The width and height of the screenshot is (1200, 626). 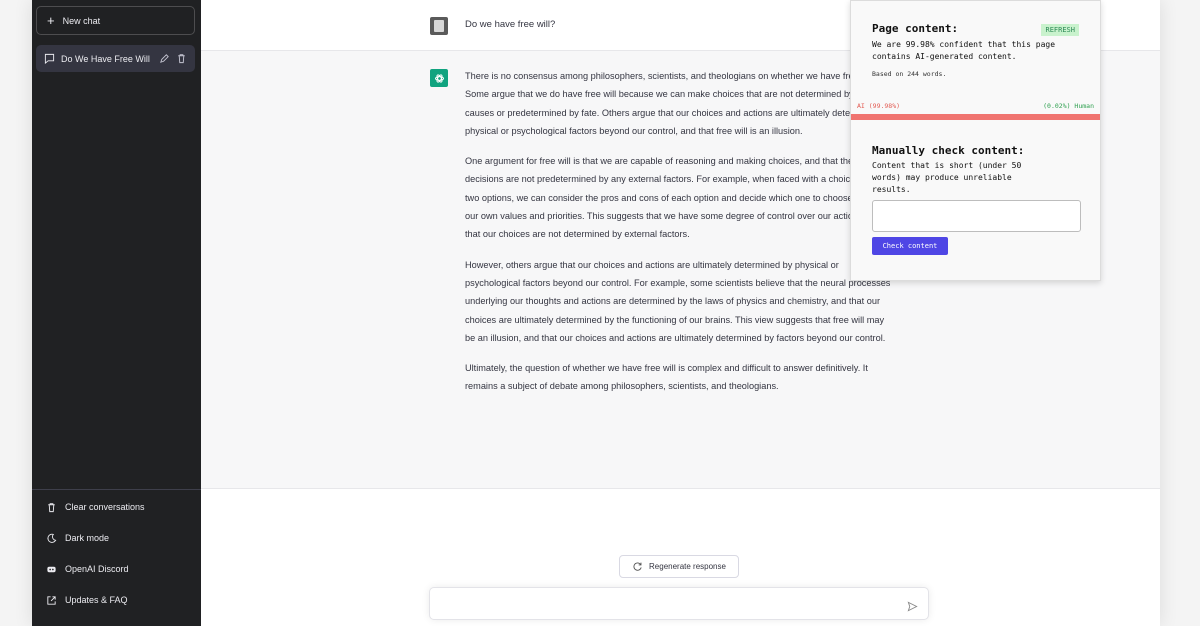 I want to click on regenerate-response-button: Regenerate response, so click(x=679, y=566).